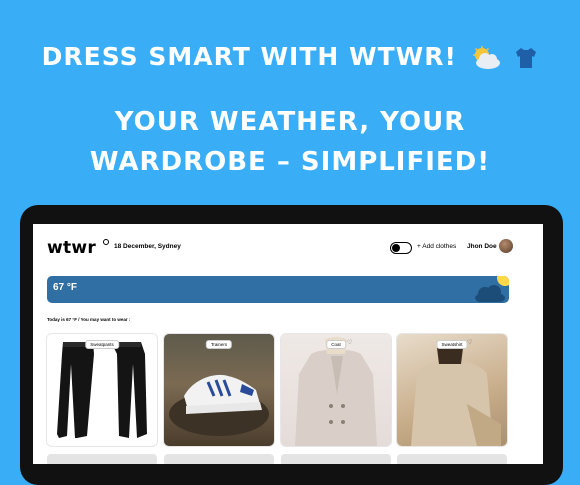 This screenshot has height=485, width=580. Describe the element at coordinates (482, 246) in the screenshot. I see `user-name: Jhon Doe` at that location.